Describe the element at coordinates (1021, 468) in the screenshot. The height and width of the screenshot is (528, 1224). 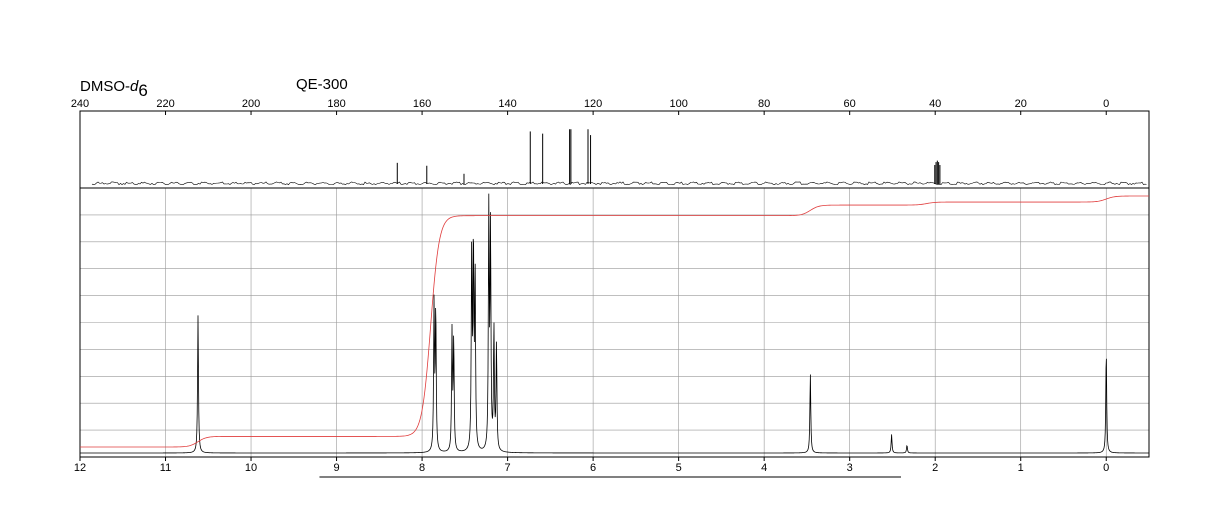
I see `h1-tick-label: 1` at that location.